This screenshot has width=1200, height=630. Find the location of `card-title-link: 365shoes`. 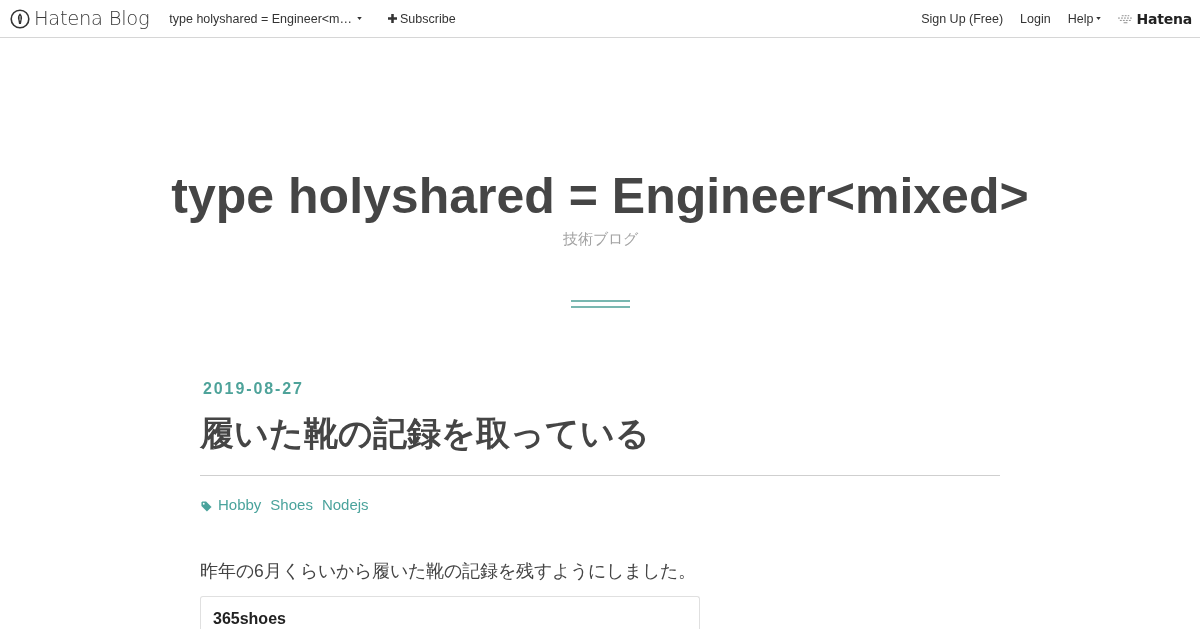

card-title-link: 365shoes is located at coordinates (249, 619).